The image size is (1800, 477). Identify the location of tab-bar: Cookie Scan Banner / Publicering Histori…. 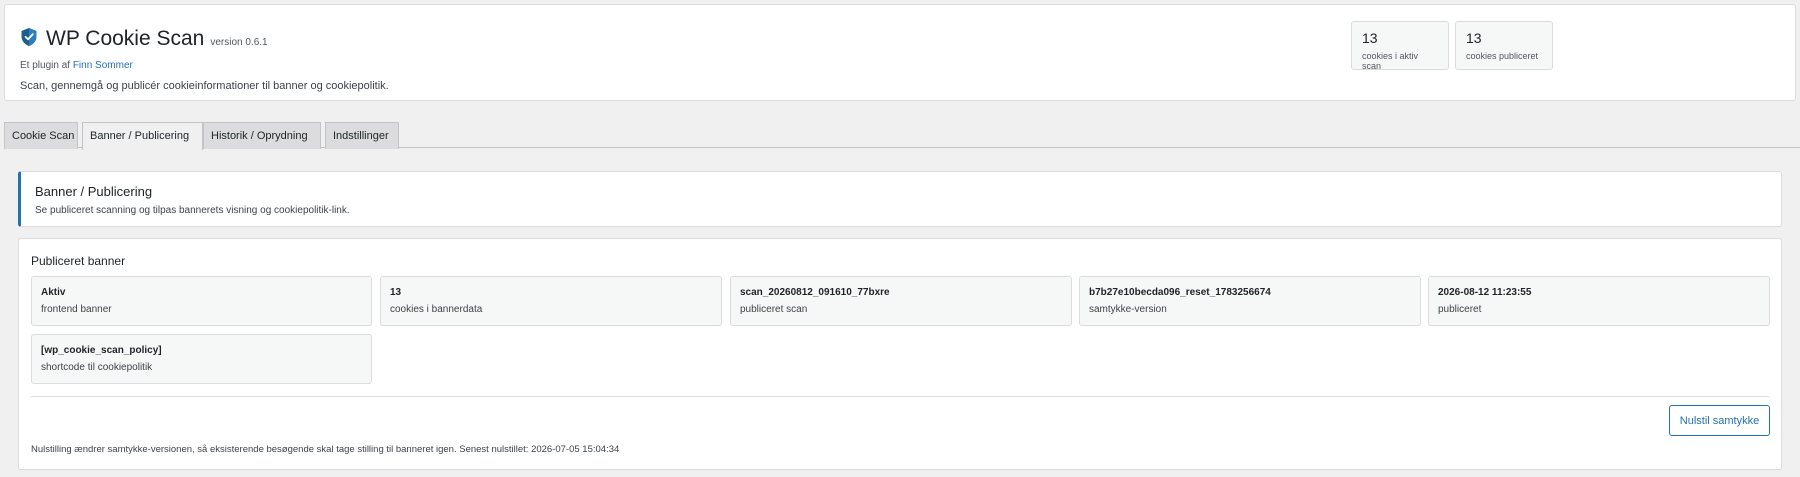
(902, 136).